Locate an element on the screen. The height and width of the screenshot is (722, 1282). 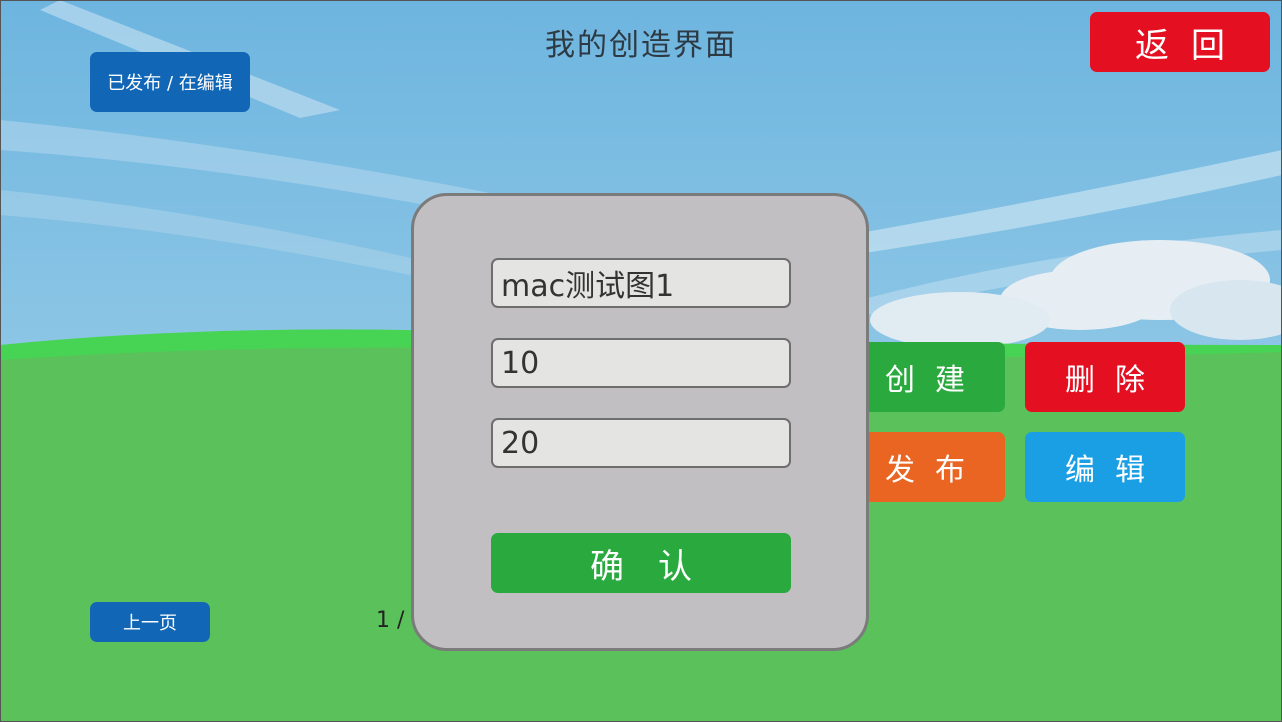
map-name-input is located at coordinates (641, 283).